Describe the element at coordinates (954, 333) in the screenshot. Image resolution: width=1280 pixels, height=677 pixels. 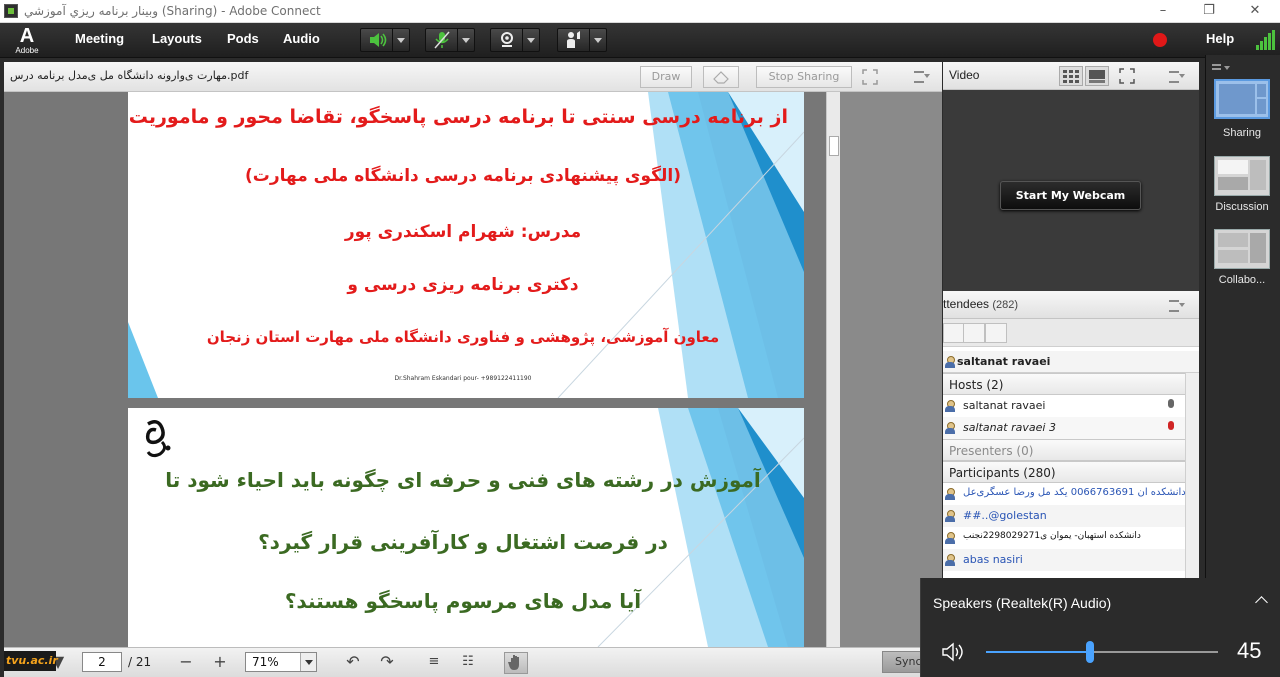
I see `list-view-icon` at that location.